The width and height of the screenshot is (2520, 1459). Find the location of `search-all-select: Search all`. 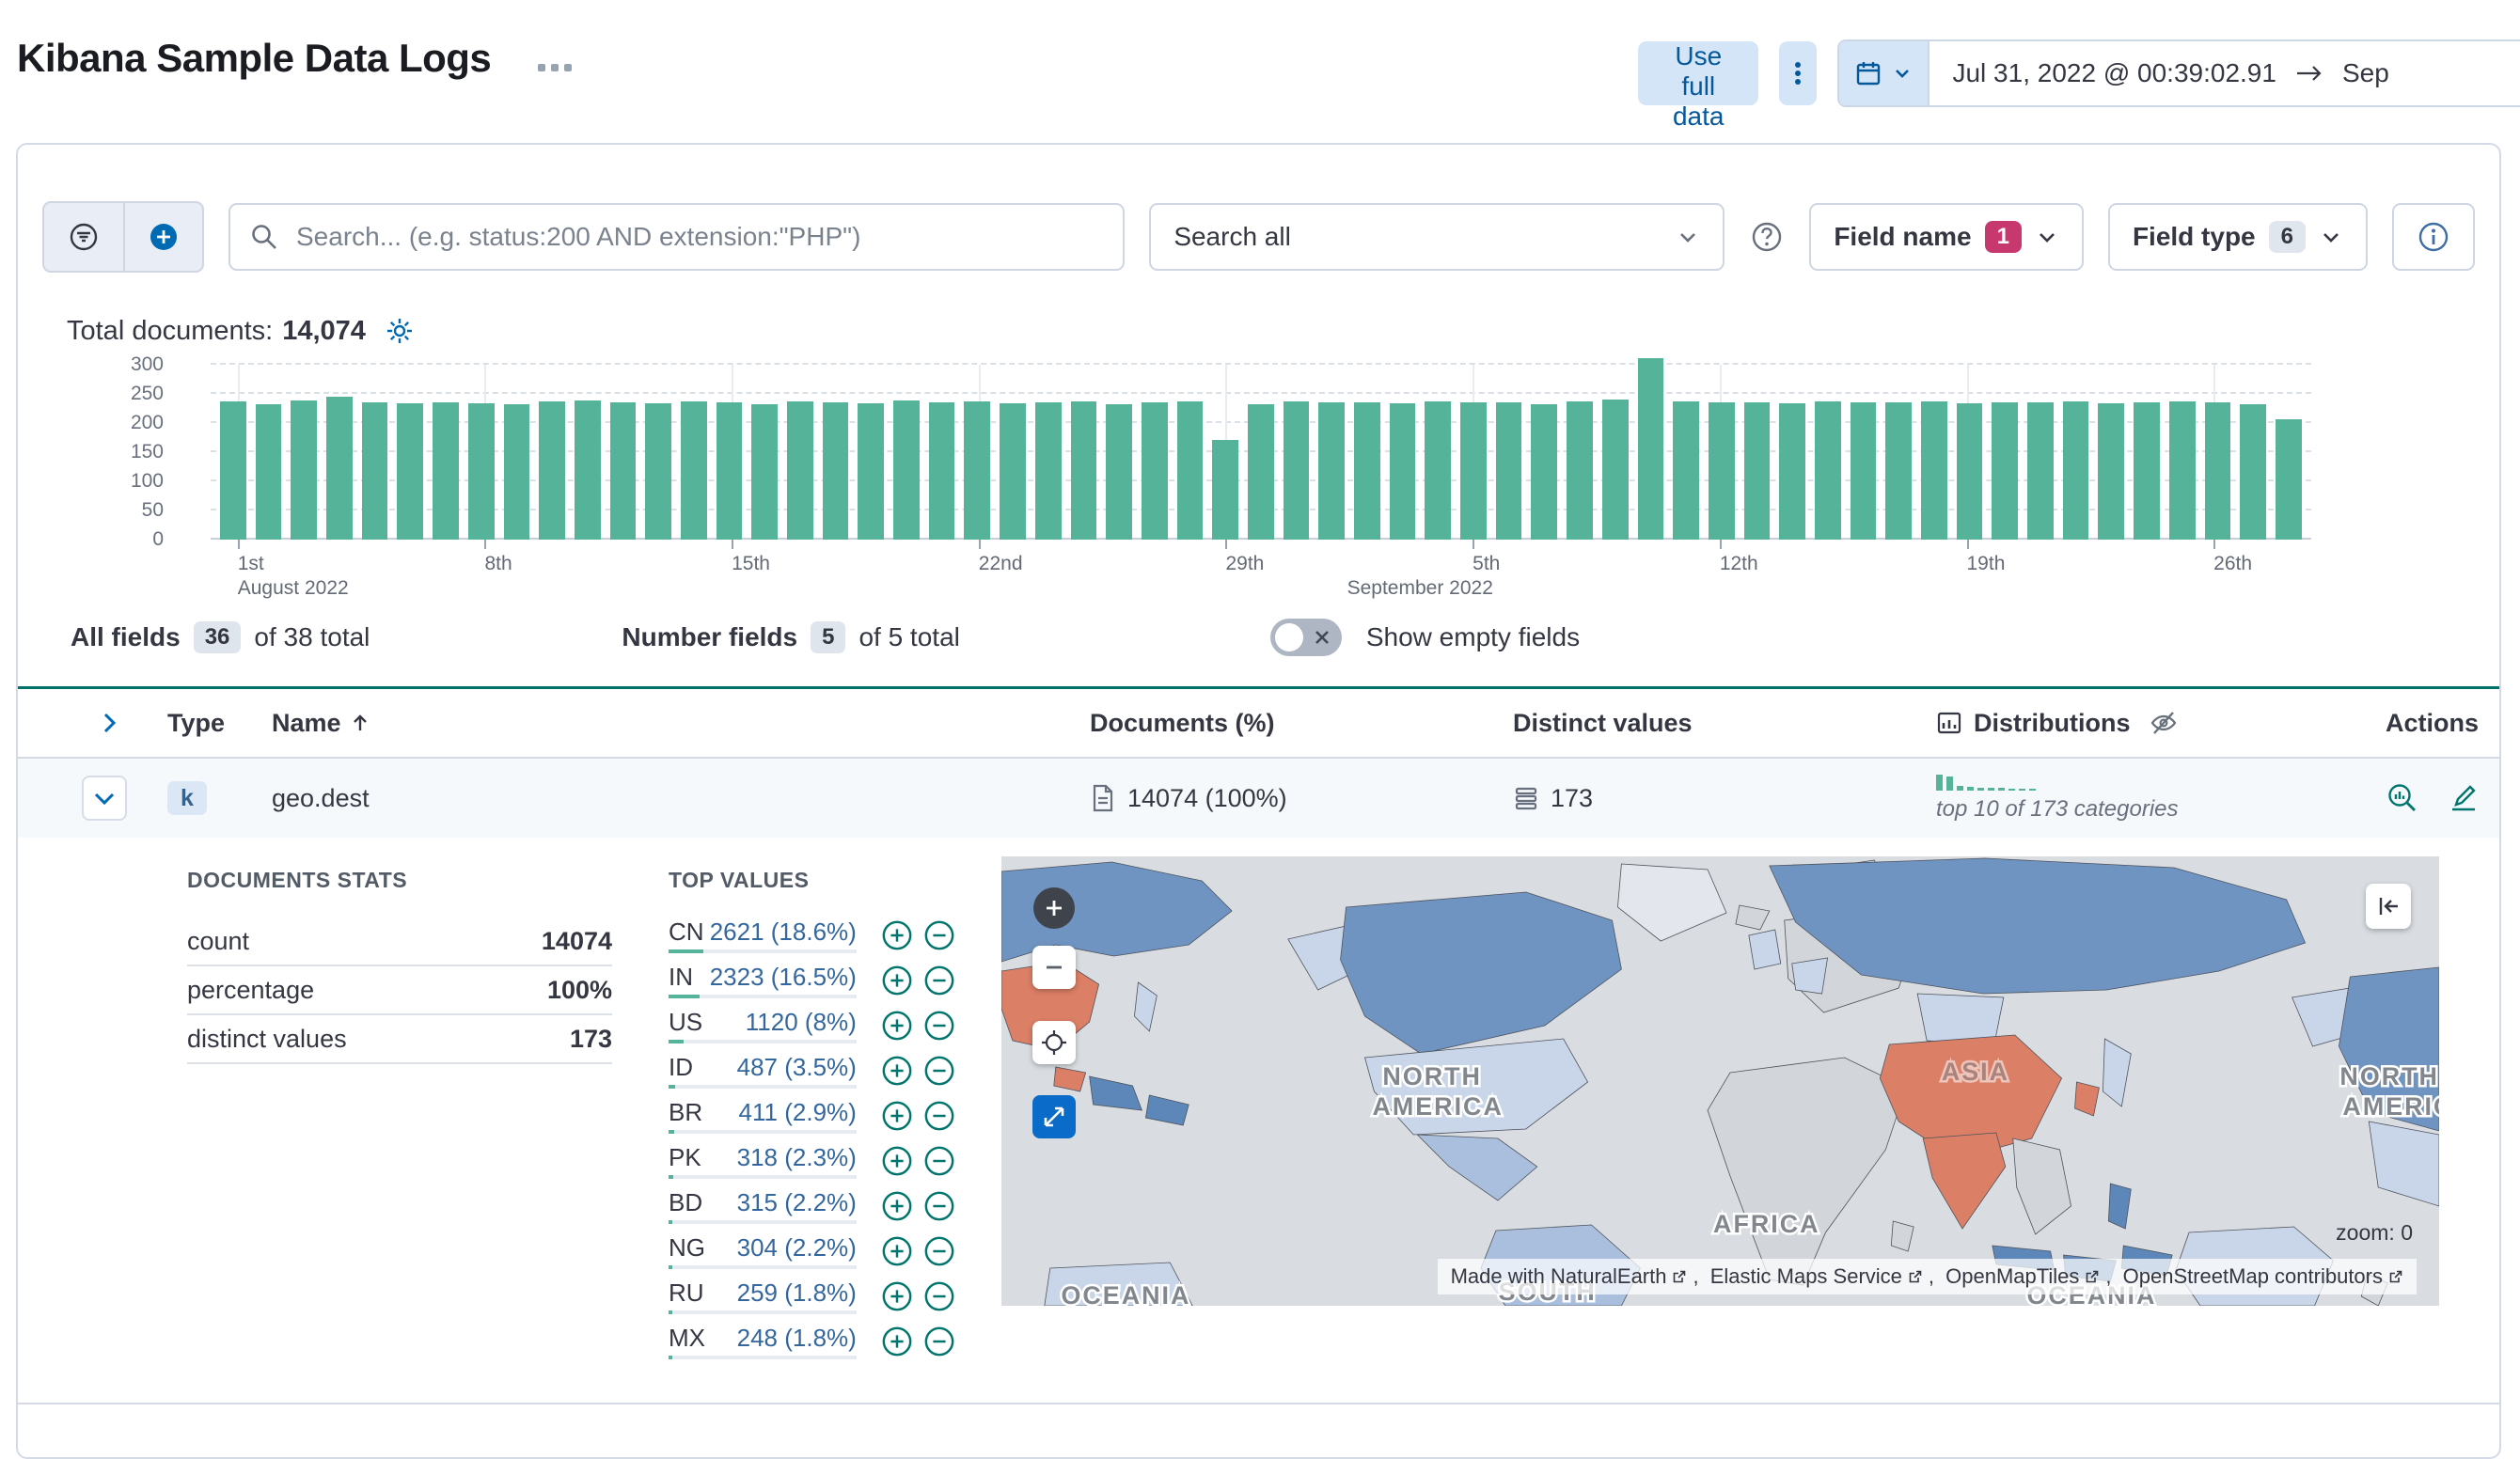

search-all-select: Search all is located at coordinates (1437, 237).